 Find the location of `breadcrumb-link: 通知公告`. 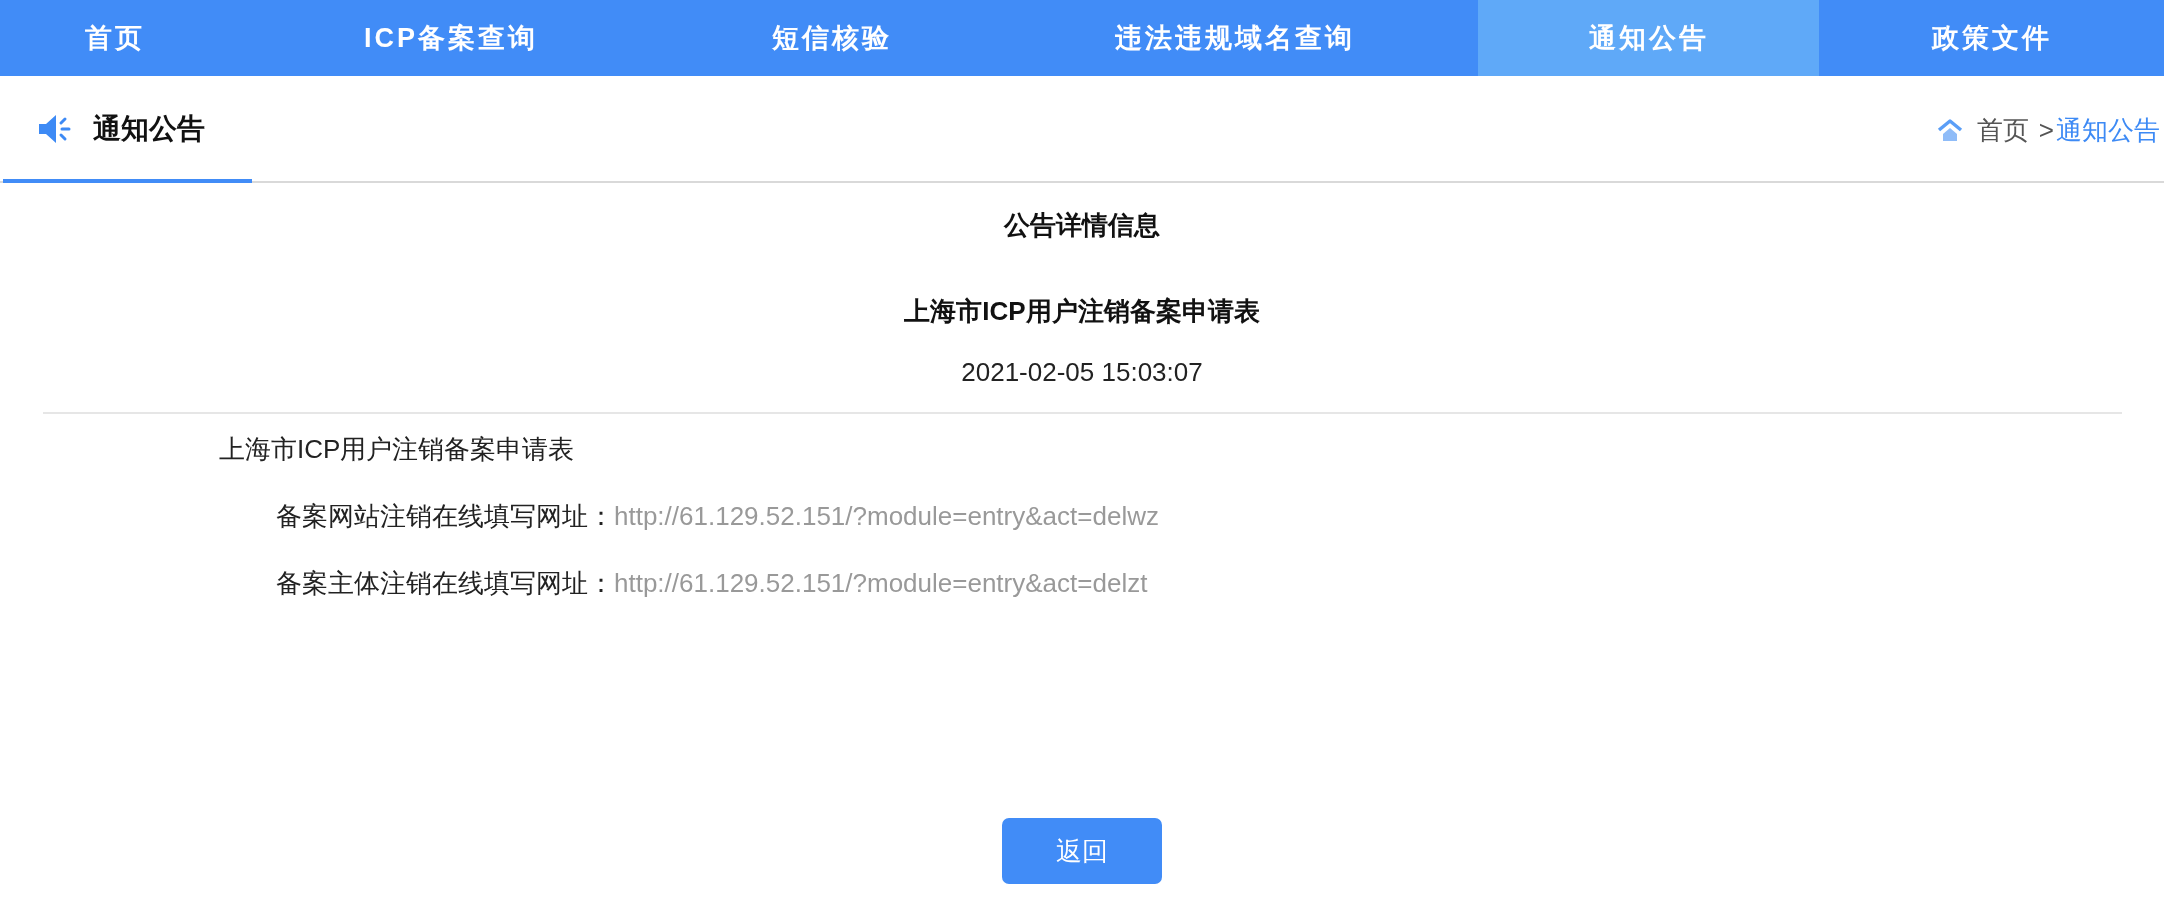

breadcrumb-link: 通知公告 is located at coordinates (2108, 130).